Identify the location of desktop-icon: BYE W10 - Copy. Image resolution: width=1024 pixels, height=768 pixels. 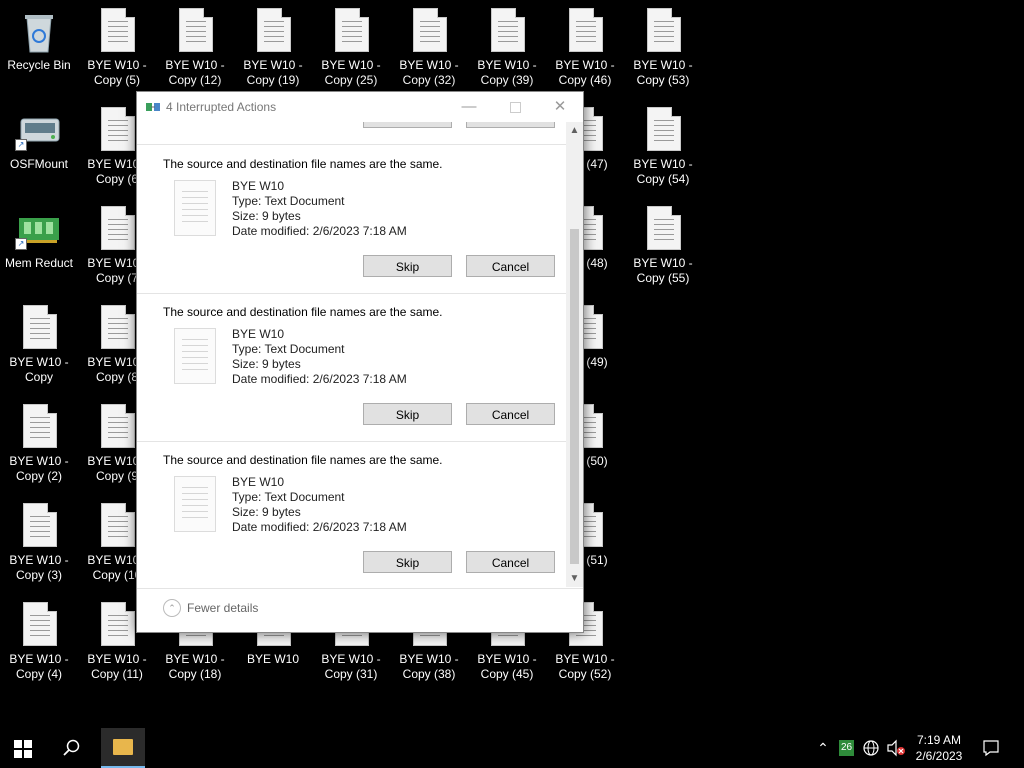
(39, 353).